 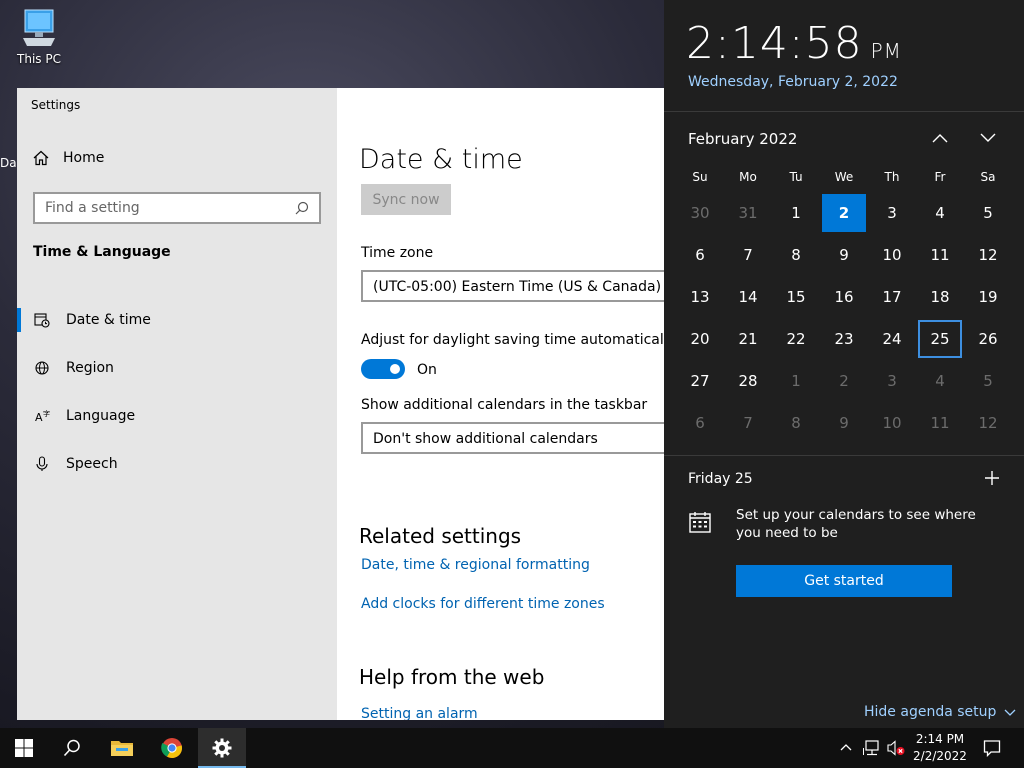 I want to click on desktop-icon-label: This PC, so click(x=39, y=59).